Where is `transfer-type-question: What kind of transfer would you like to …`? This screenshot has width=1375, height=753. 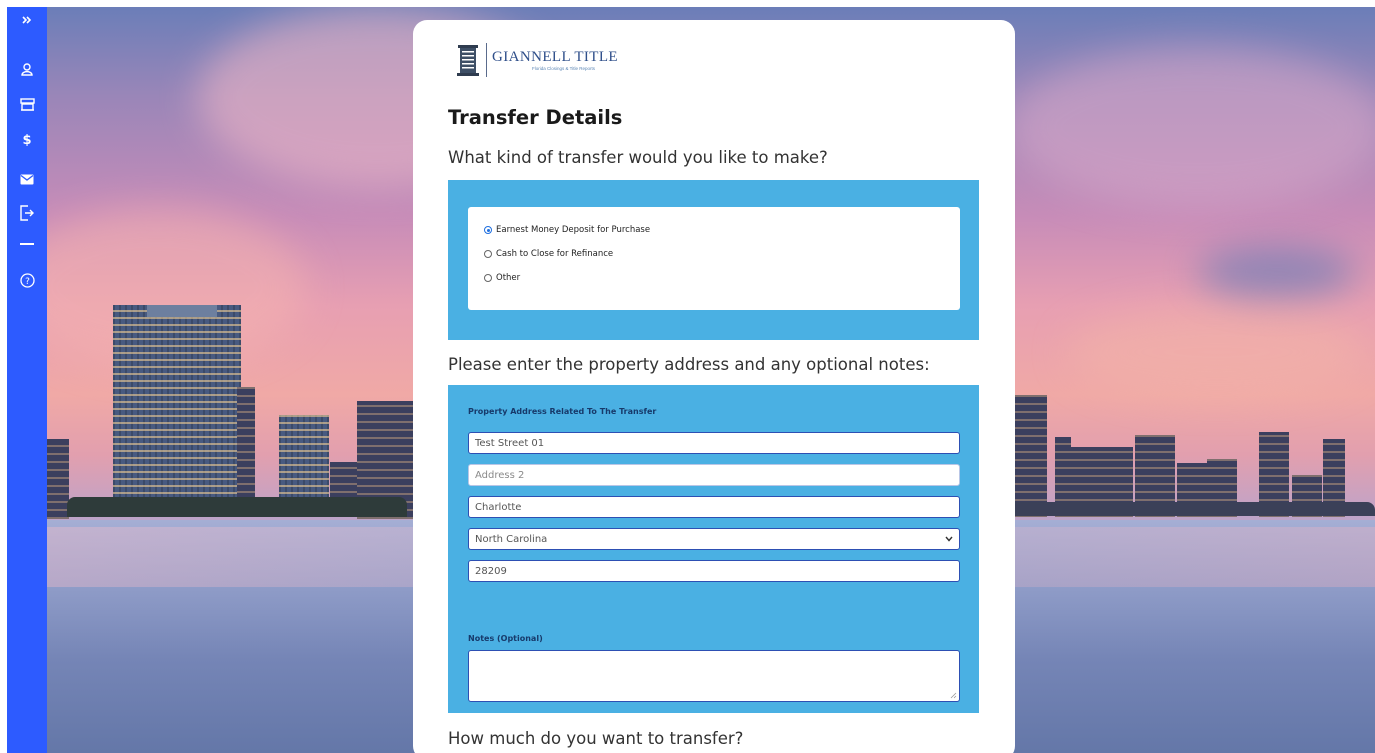 transfer-type-question: What kind of transfer would you like to … is located at coordinates (638, 157).